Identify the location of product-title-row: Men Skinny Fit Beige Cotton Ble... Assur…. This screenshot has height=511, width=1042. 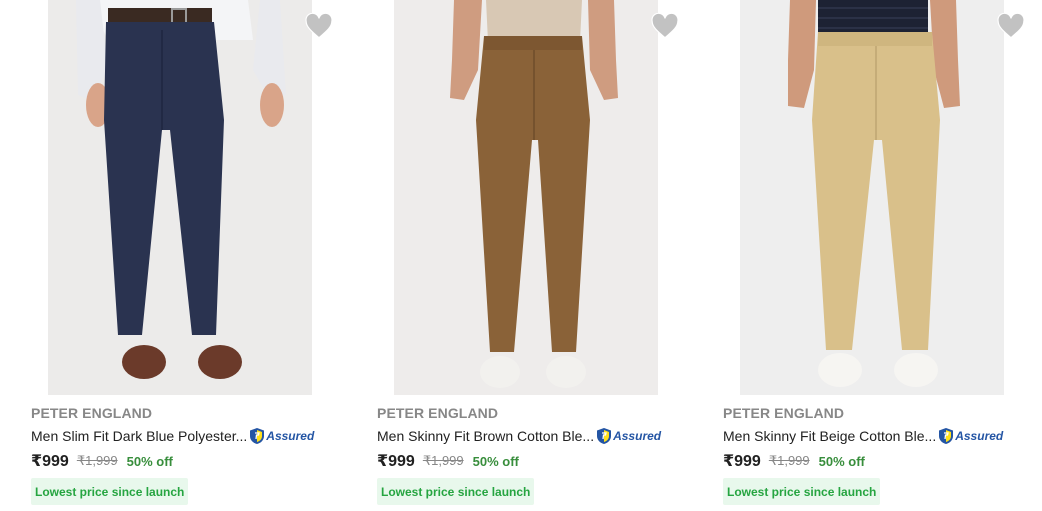
(863, 436).